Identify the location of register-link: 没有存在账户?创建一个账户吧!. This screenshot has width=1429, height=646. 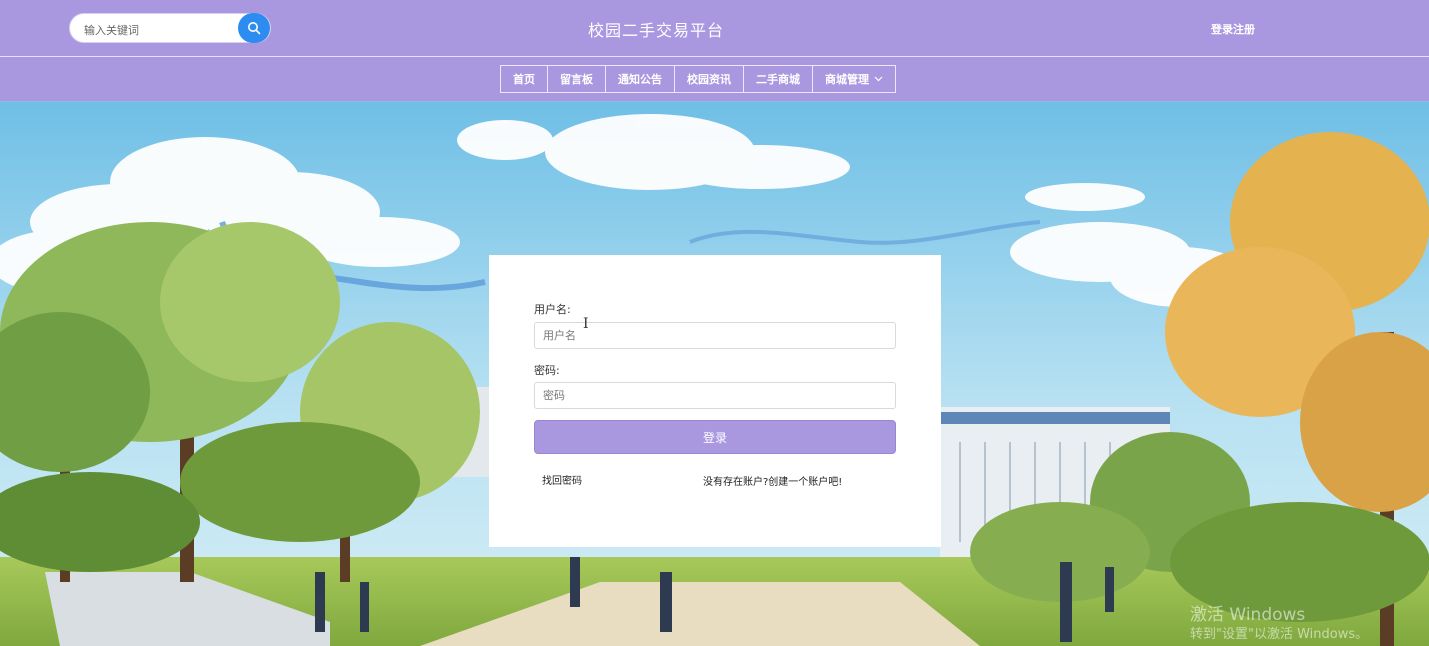
(772, 480).